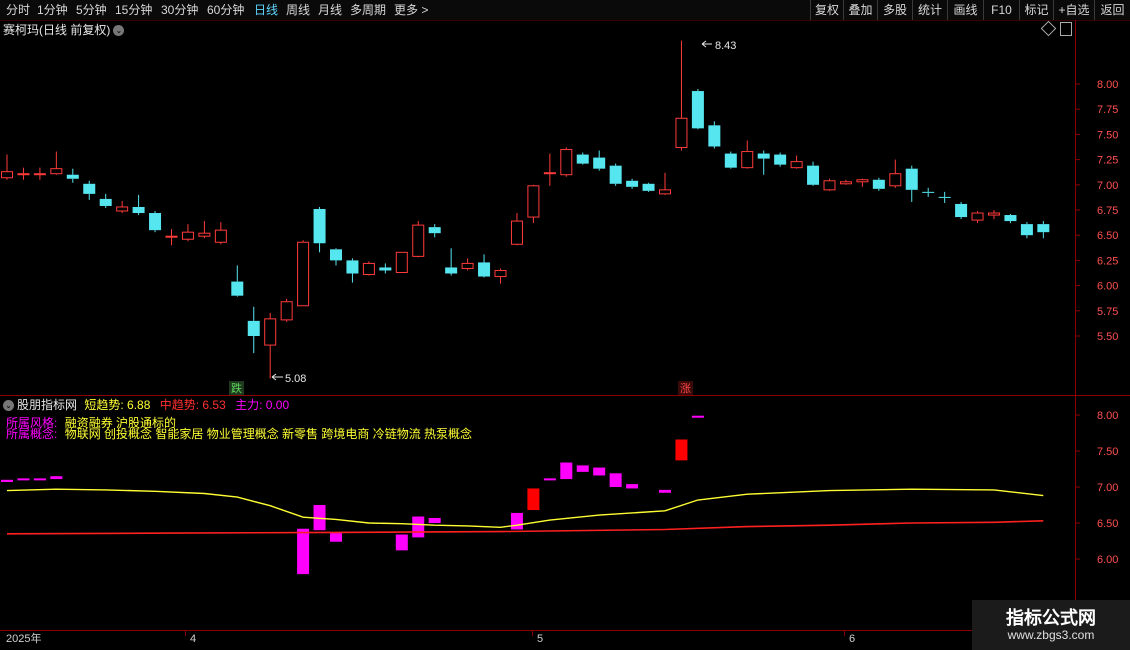 The height and width of the screenshot is (650, 1130). What do you see at coordinates (1051, 625) in the screenshot?
I see `watermark-badge: 指标公式网 www.zbgs3.com` at bounding box center [1051, 625].